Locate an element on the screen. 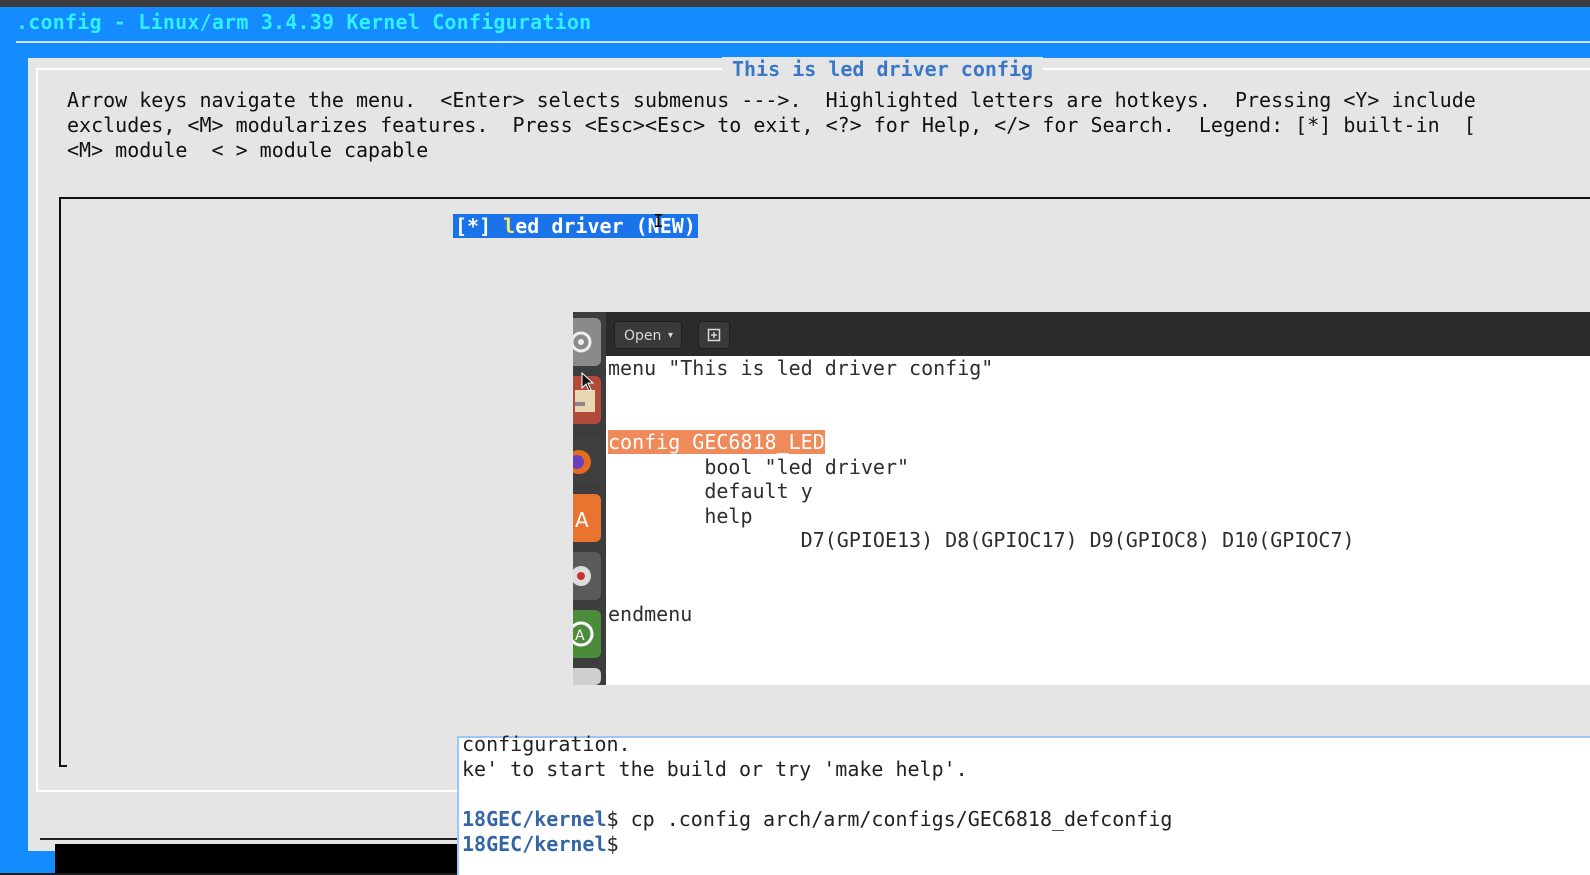 The height and width of the screenshot is (875, 1590). trash-icon is located at coordinates (587, 676).